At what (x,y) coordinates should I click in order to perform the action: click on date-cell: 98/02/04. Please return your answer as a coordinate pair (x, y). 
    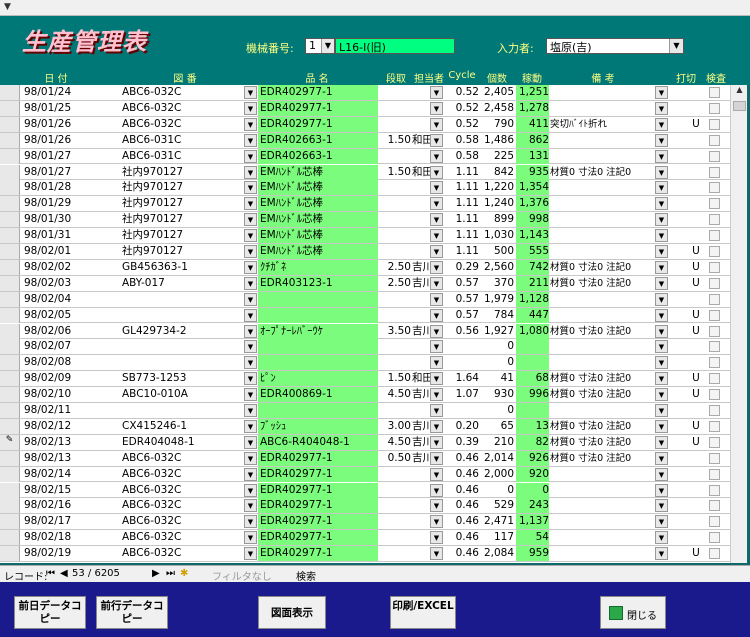
    Looking at the image, I should click on (70, 299).